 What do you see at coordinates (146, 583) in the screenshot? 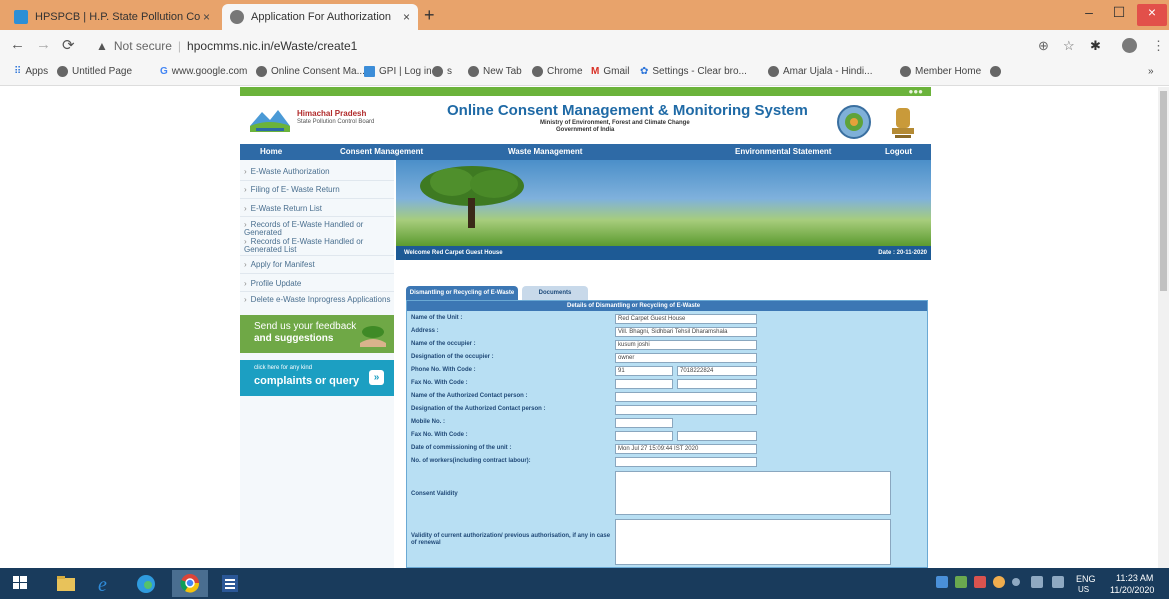
I see `edge-icon` at bounding box center [146, 583].